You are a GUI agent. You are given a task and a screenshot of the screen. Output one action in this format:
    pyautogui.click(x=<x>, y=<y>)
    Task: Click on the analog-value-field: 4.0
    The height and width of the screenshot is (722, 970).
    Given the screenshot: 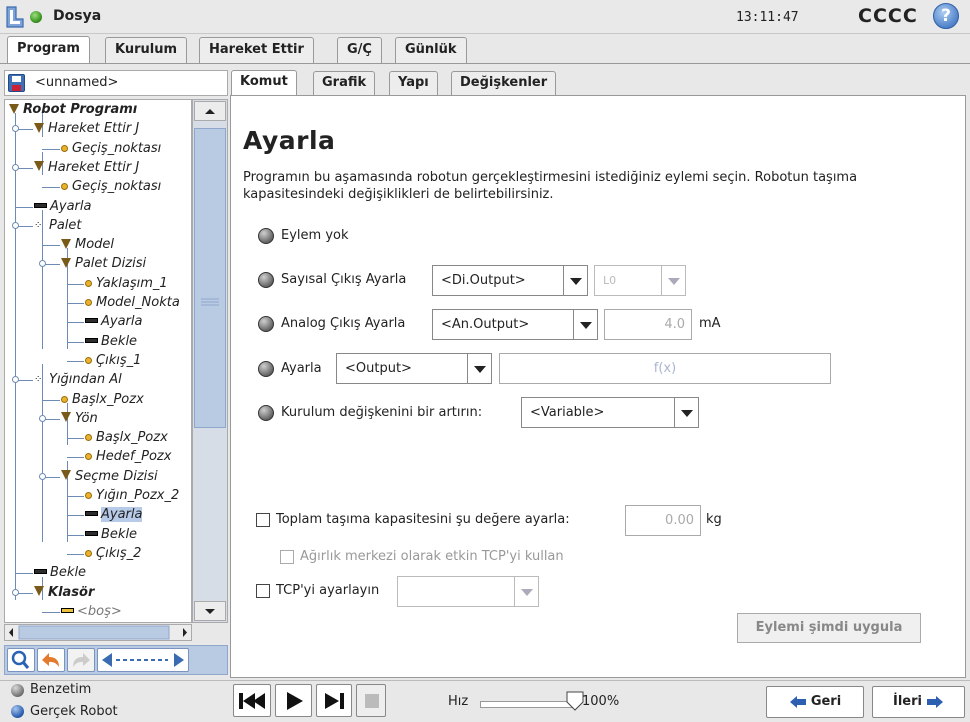 What is the action you would take?
    pyautogui.click(x=648, y=324)
    